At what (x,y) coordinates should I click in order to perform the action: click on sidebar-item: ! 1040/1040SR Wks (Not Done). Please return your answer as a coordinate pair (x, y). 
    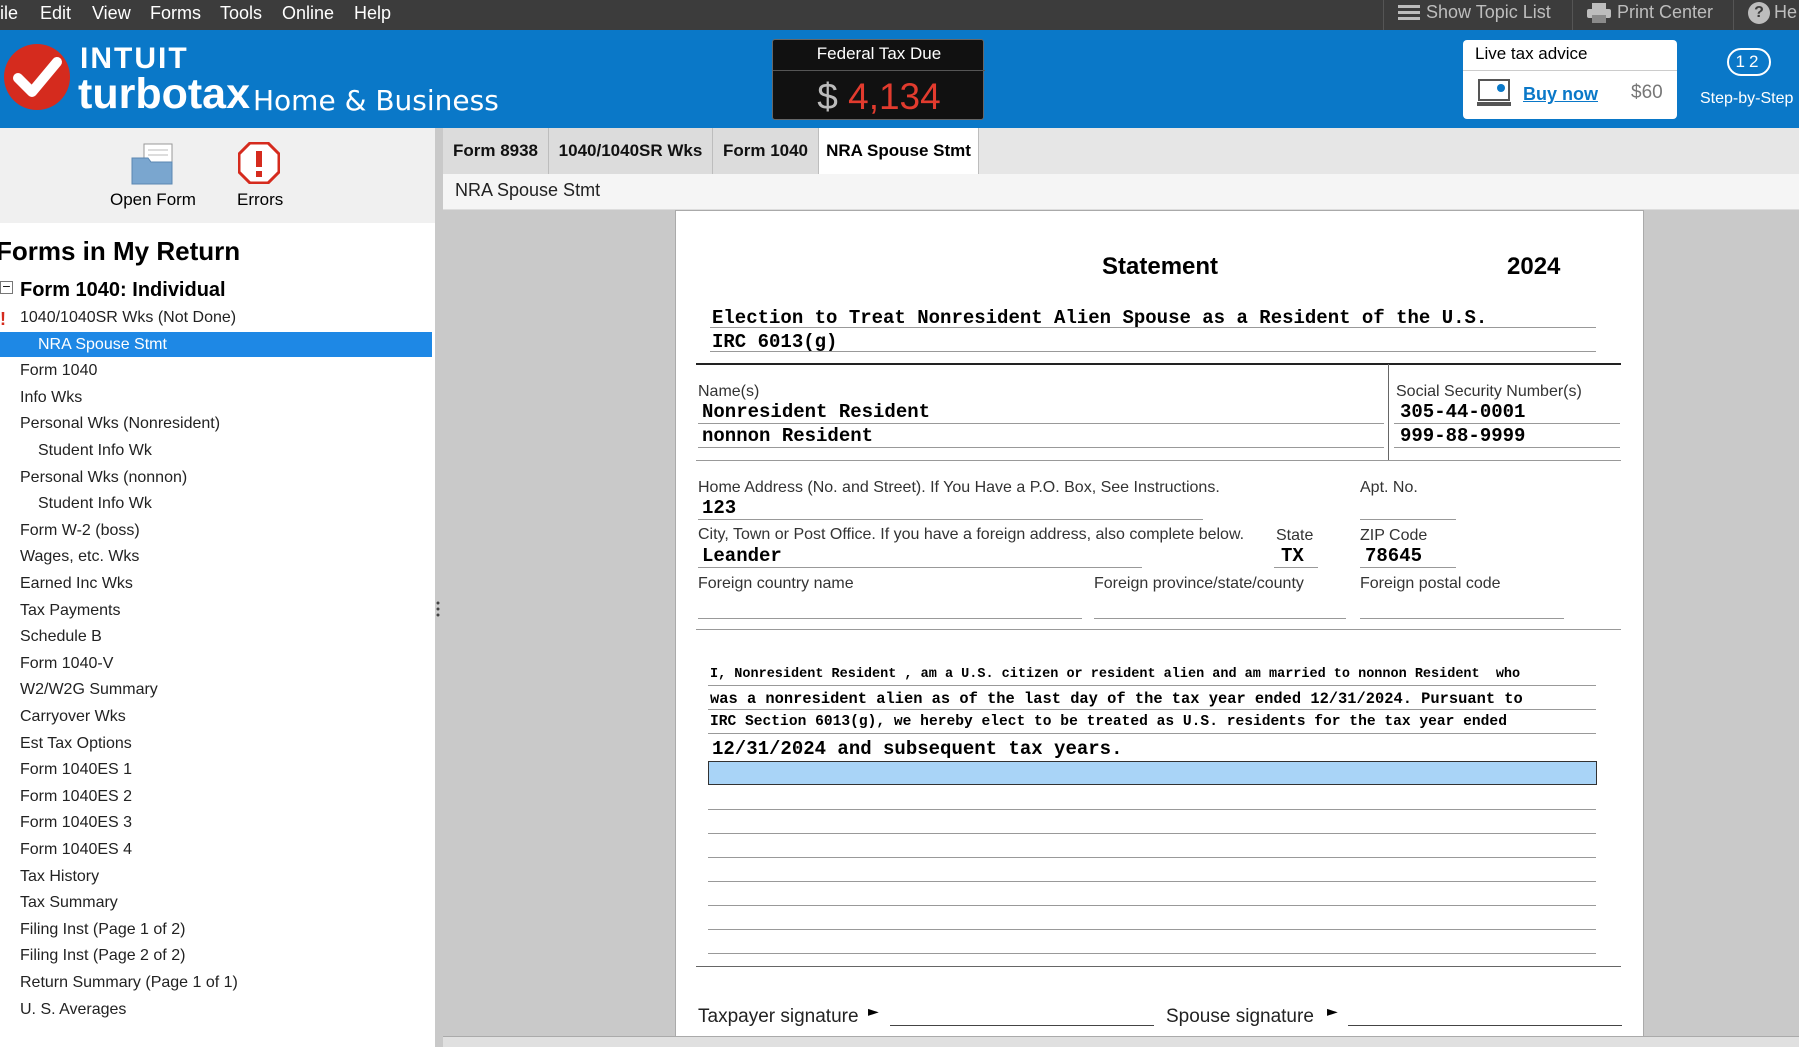
    Looking at the image, I should click on (216, 317).